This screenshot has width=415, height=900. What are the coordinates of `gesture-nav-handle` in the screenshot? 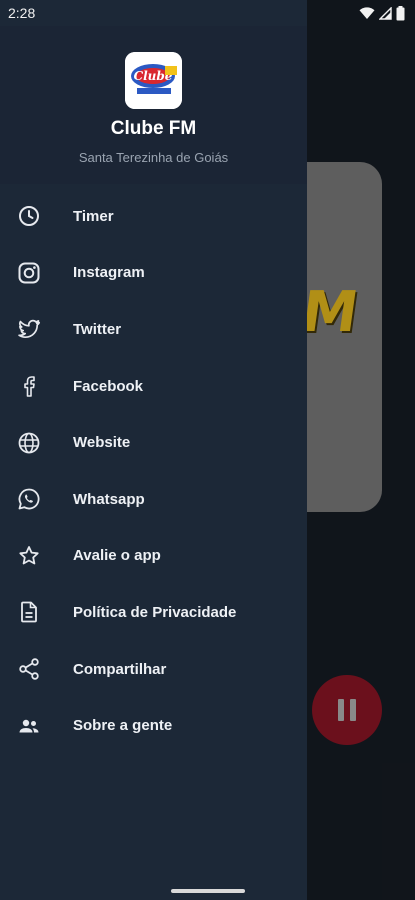 It's located at (208, 891).